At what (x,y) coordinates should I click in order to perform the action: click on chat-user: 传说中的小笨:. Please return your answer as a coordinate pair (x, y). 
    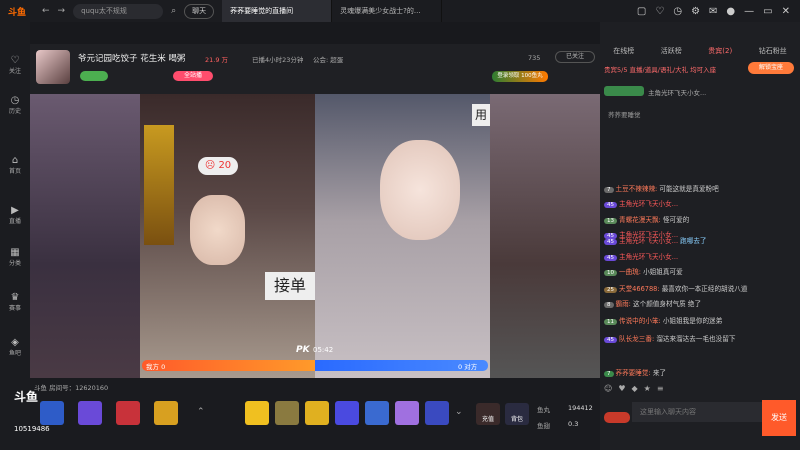
    Looking at the image, I should click on (640, 321).